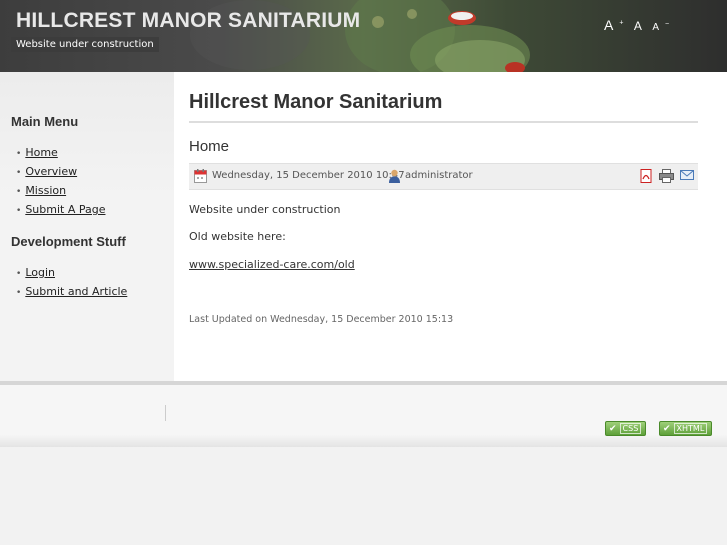 Image resolution: width=727 pixels, height=545 pixels. What do you see at coordinates (76, 291) in the screenshot?
I see `menu-link-submit-article: Submit and Article` at bounding box center [76, 291].